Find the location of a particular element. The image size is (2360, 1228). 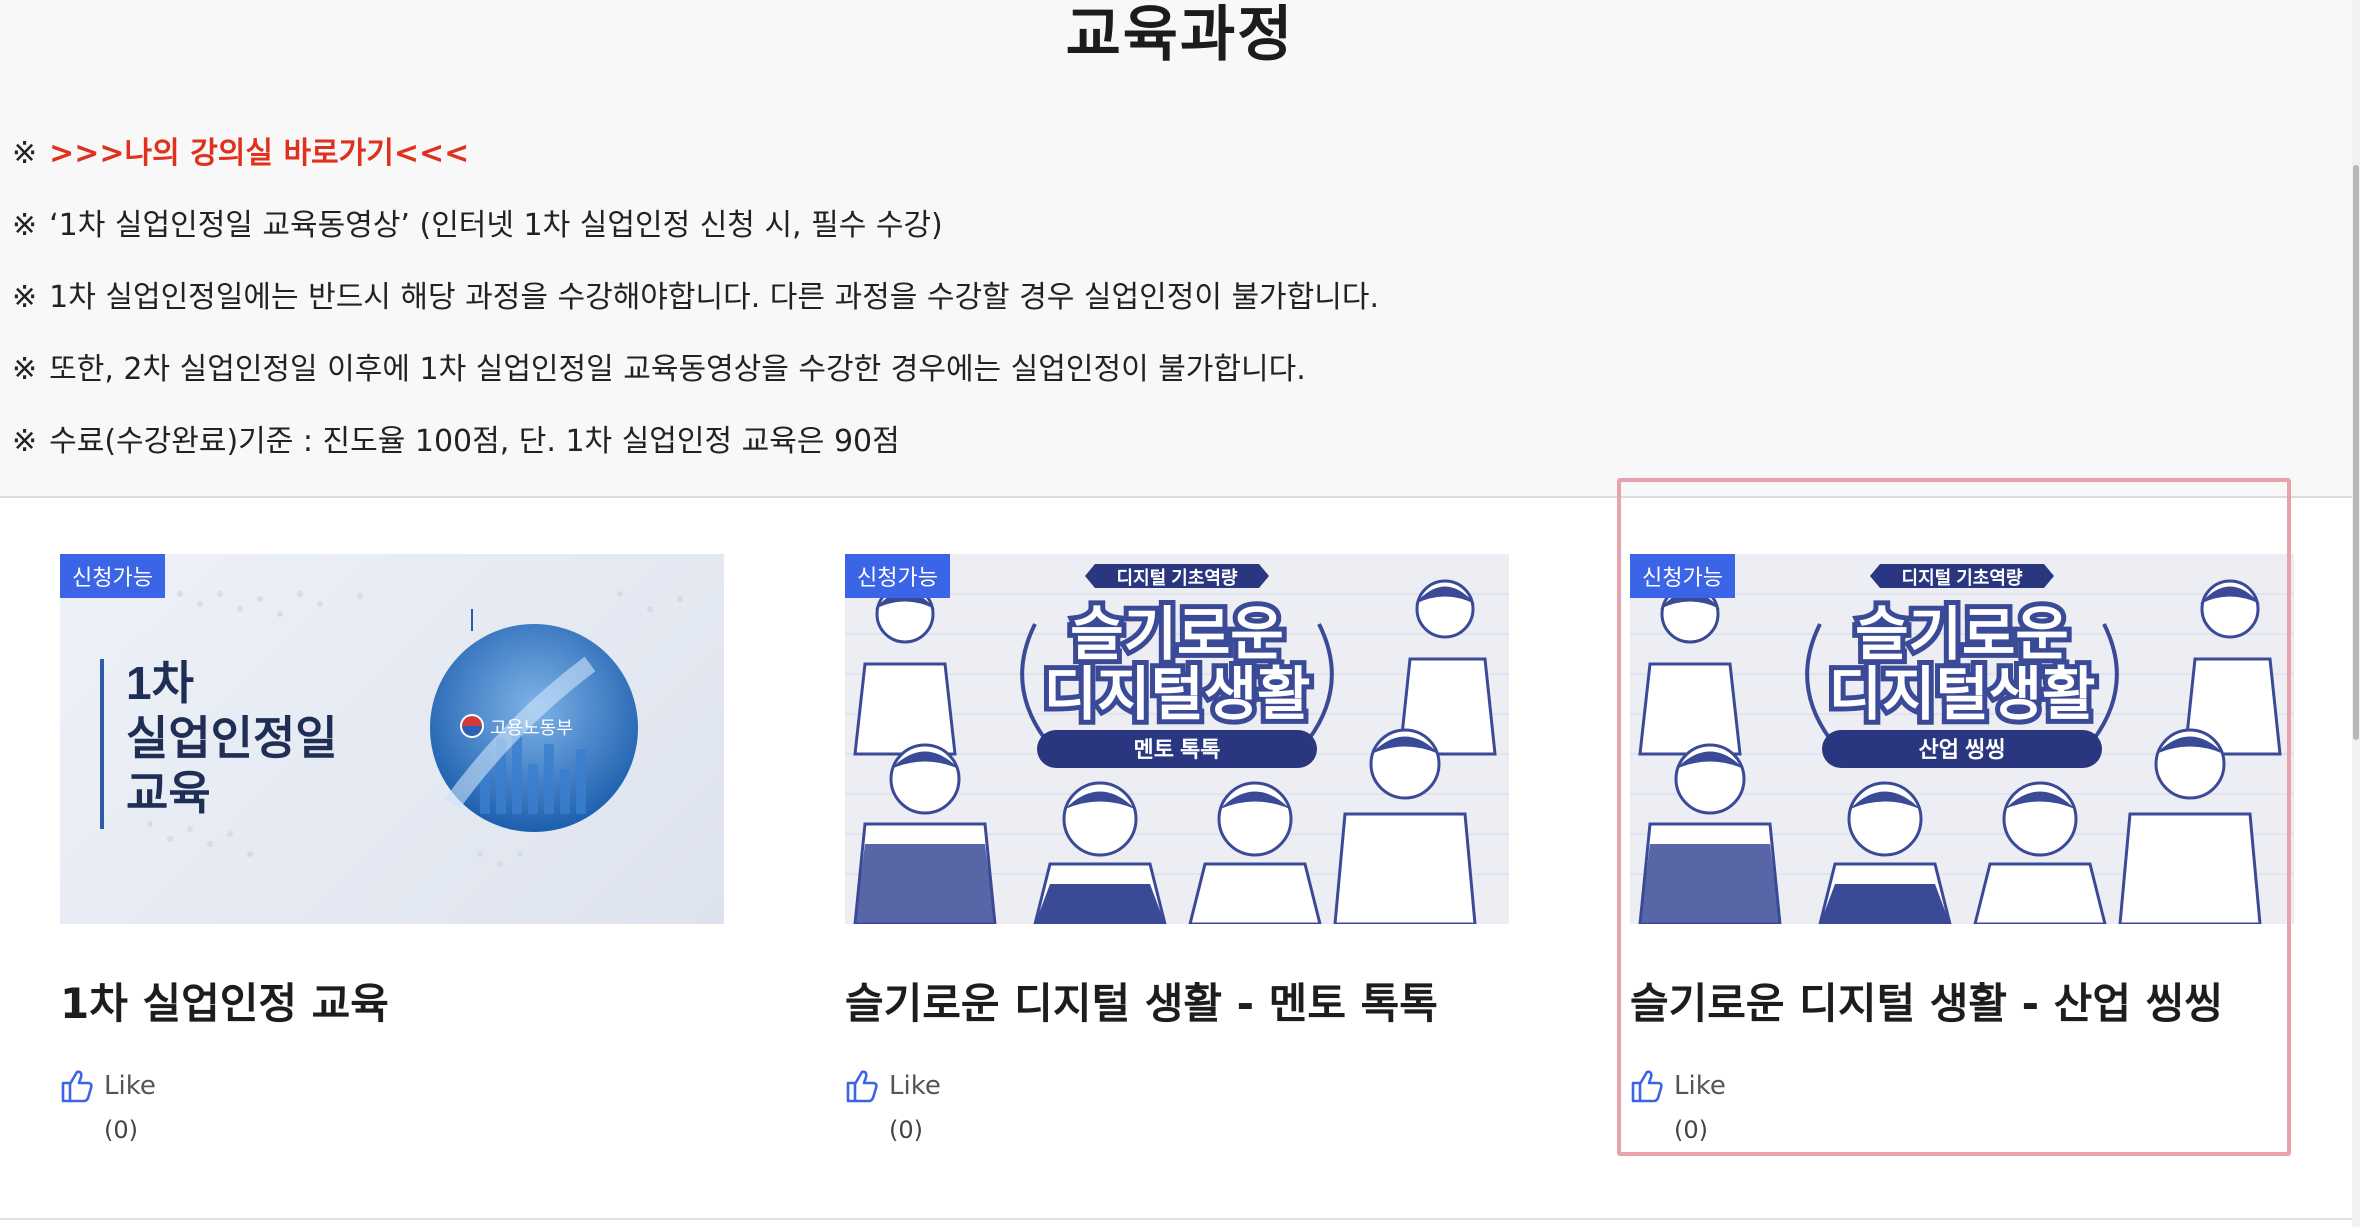

thumb-heading-line: 교육 is located at coordinates (168, 793).